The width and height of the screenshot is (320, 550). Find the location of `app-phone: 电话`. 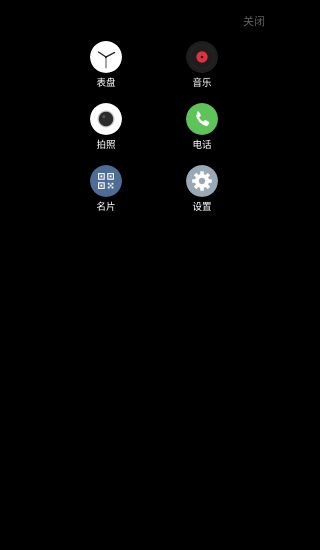

app-phone: 电话 is located at coordinates (202, 134).